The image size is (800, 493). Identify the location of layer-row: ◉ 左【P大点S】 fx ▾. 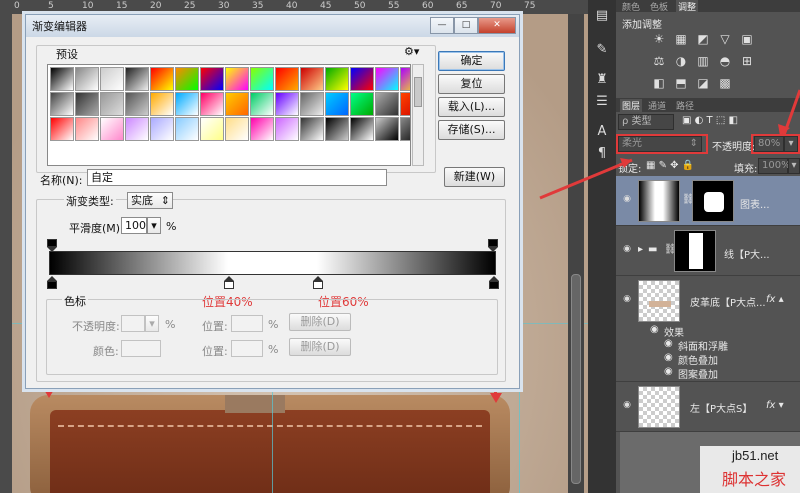
(708, 407).